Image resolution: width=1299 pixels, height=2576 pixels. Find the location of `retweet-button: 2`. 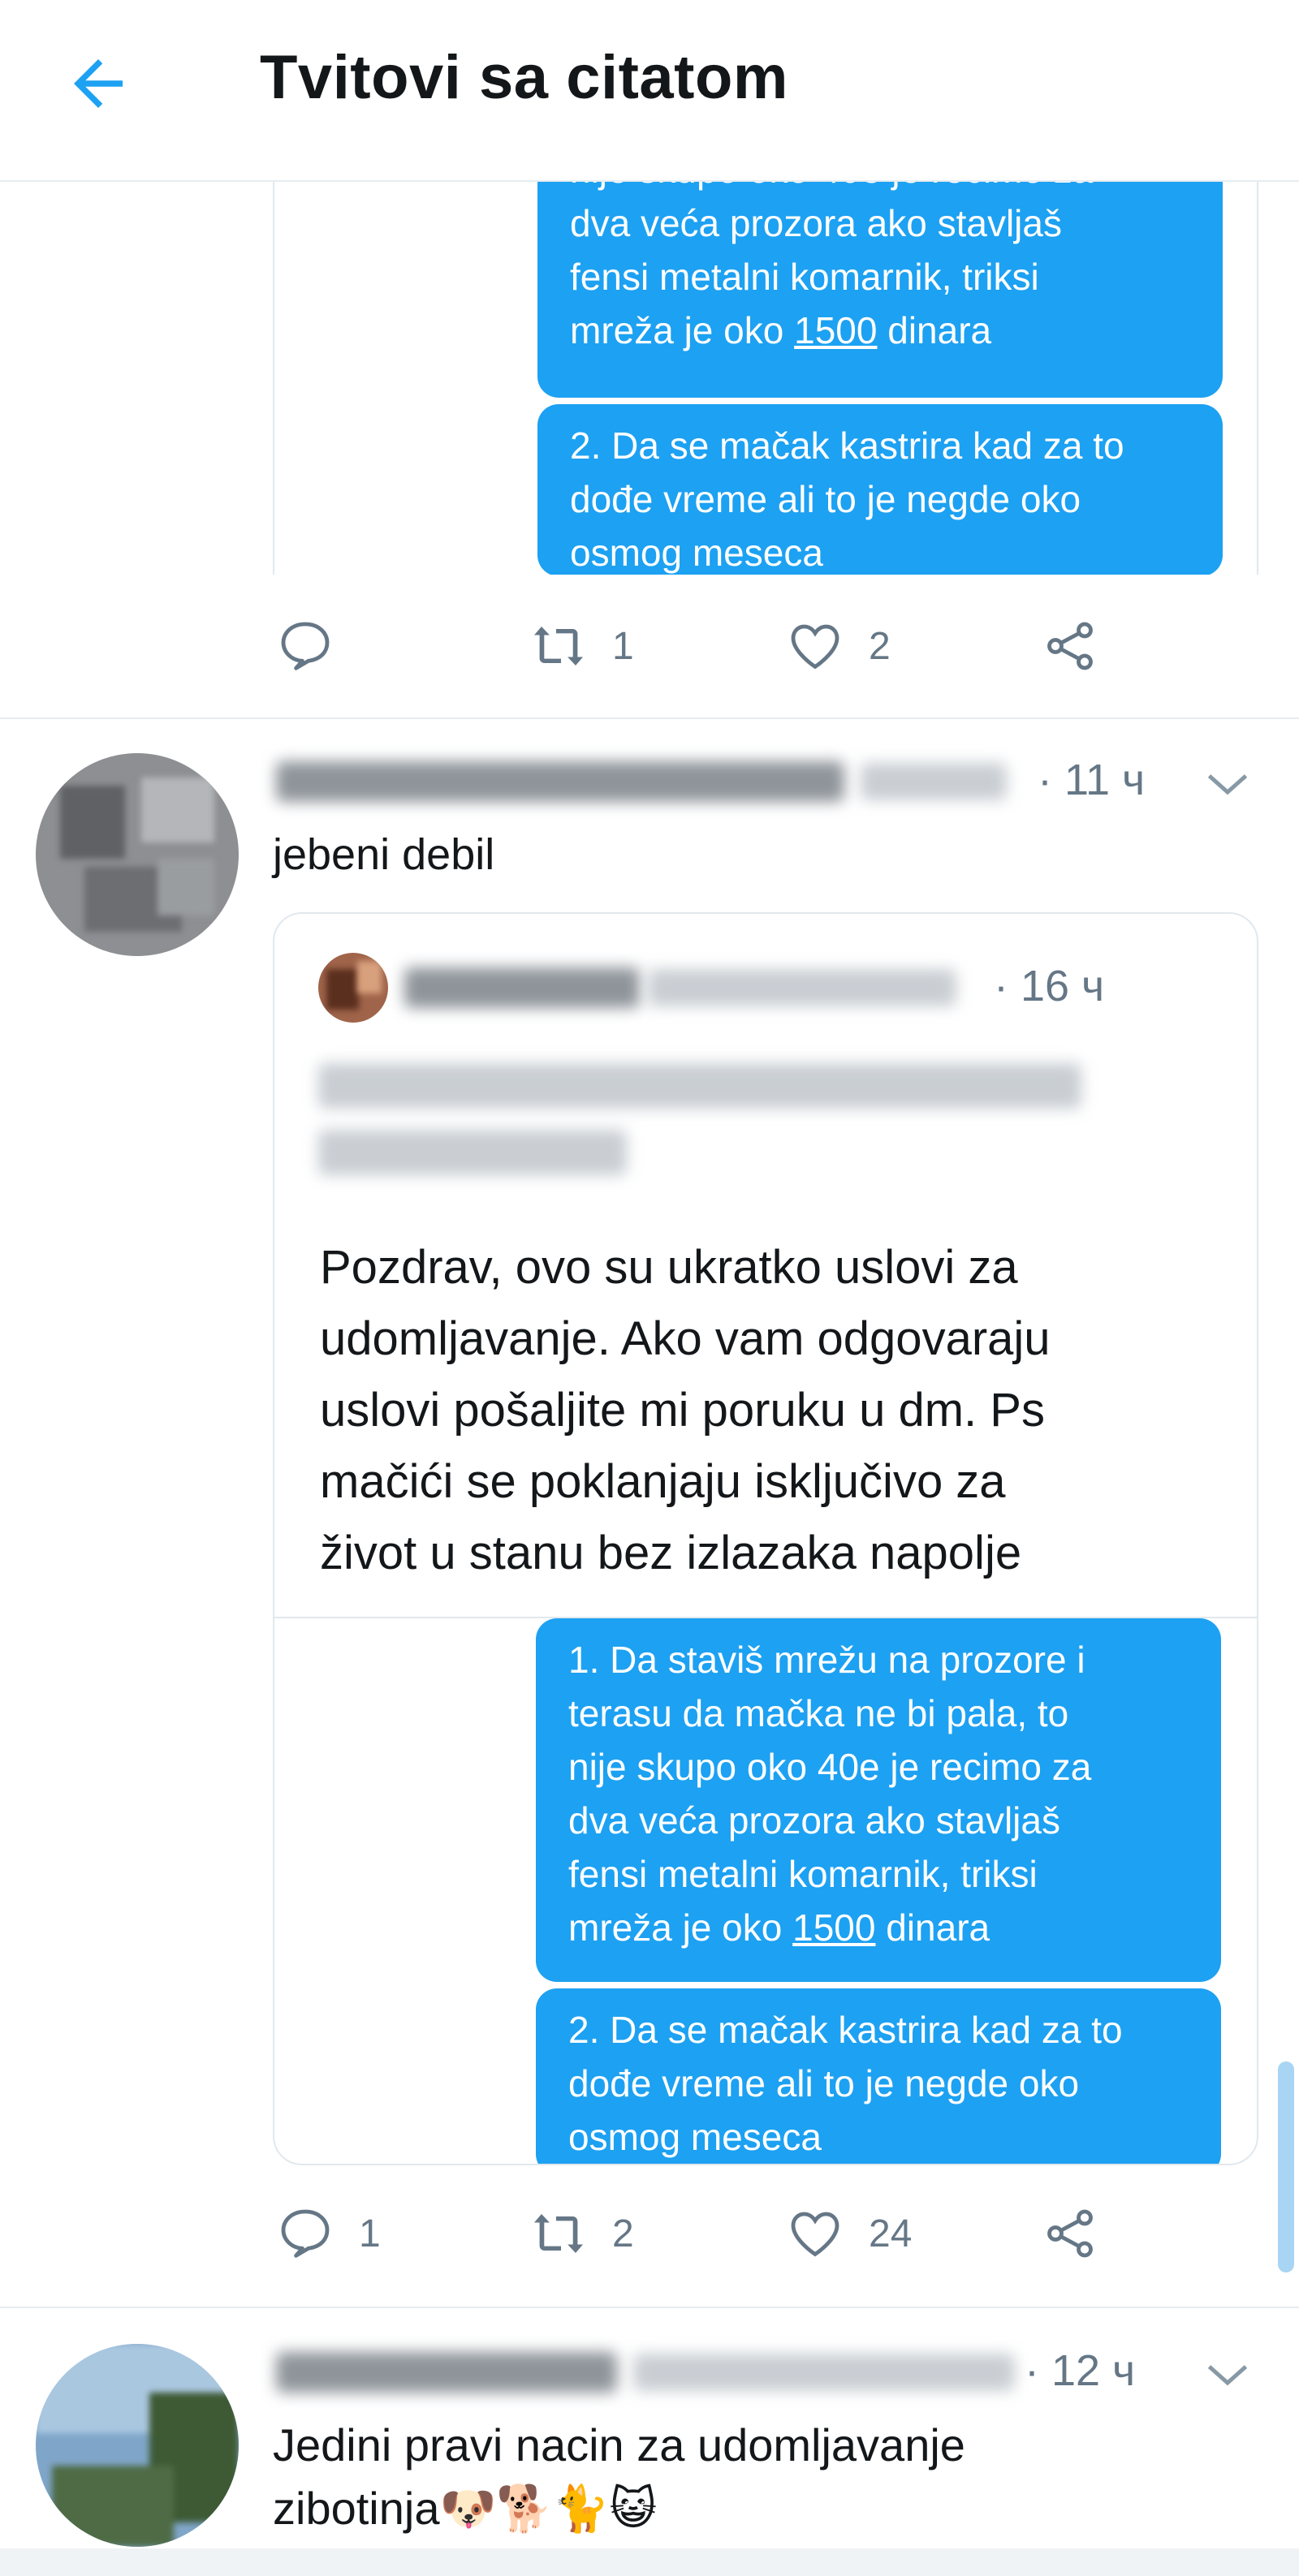

retweet-button: 2 is located at coordinates (581, 2234).